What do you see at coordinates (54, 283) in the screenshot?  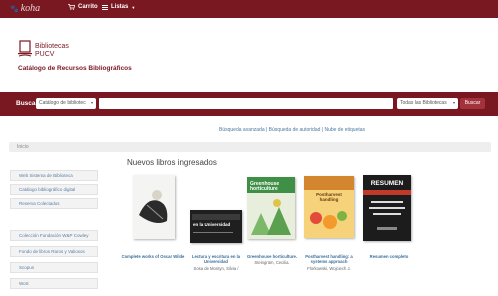 I see `sidebar-item-wos: WoS` at bounding box center [54, 283].